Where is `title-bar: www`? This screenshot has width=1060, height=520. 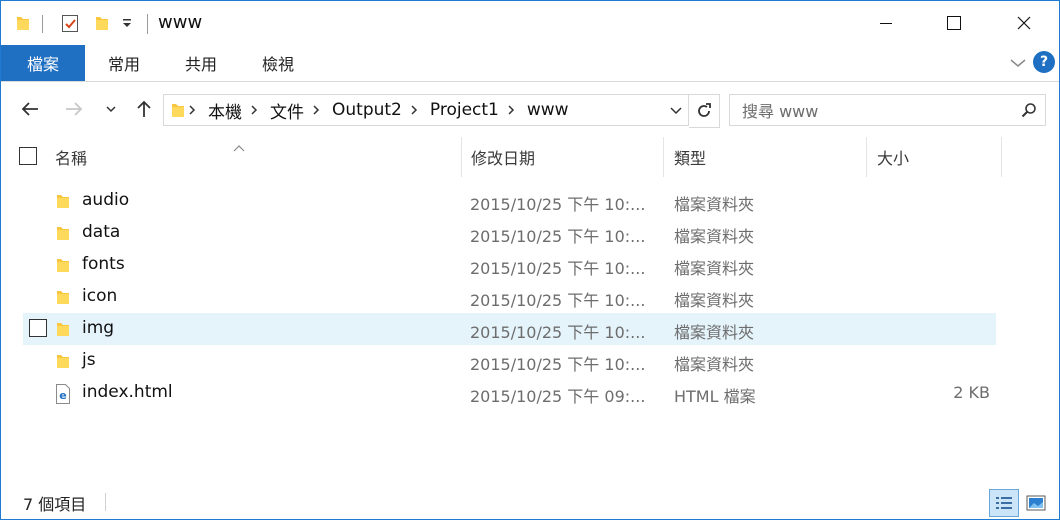
title-bar: www is located at coordinates (530, 23).